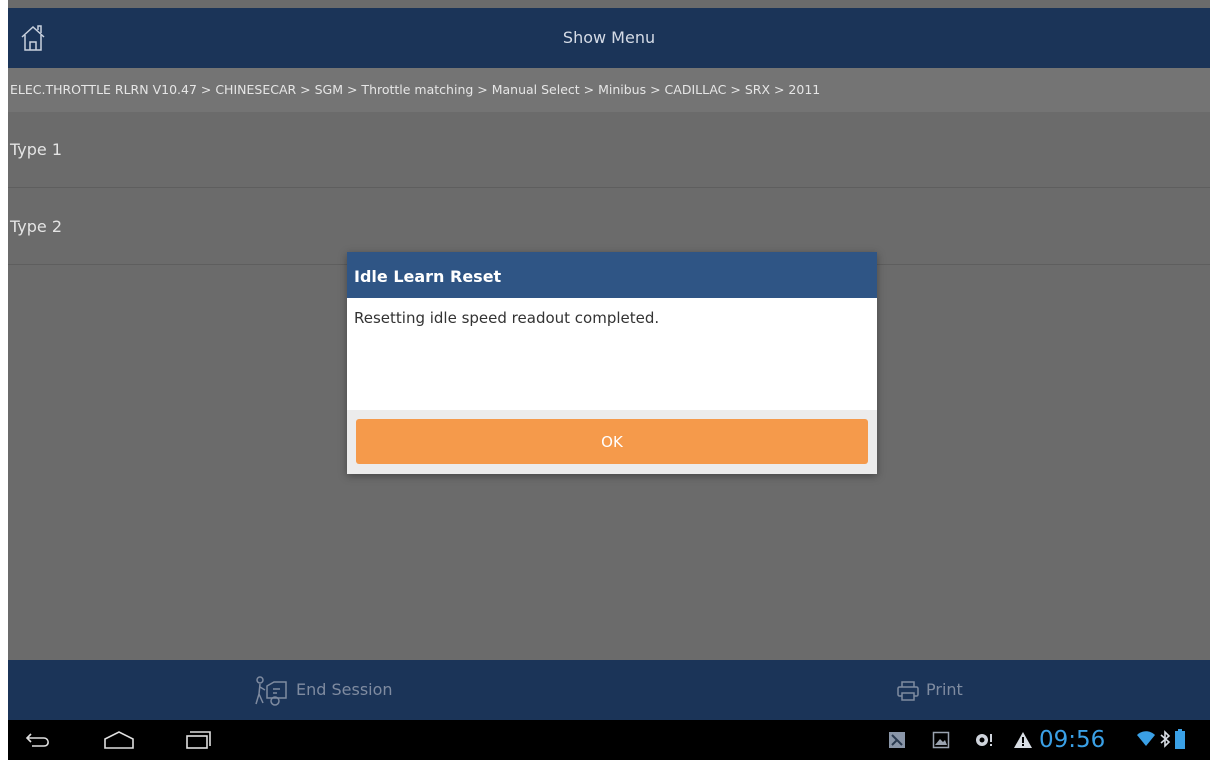  Describe the element at coordinates (39, 740) in the screenshot. I see `back-icon` at that location.